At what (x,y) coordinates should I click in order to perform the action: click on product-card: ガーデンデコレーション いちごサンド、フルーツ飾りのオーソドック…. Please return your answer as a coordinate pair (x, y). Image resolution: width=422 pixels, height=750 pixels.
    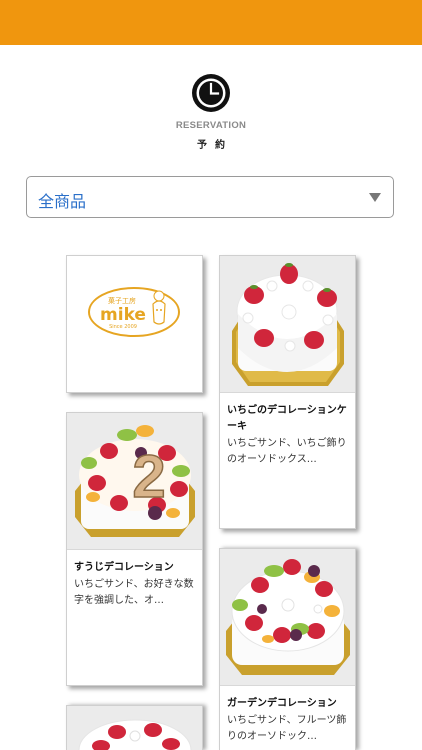
    Looking at the image, I should click on (287, 649).